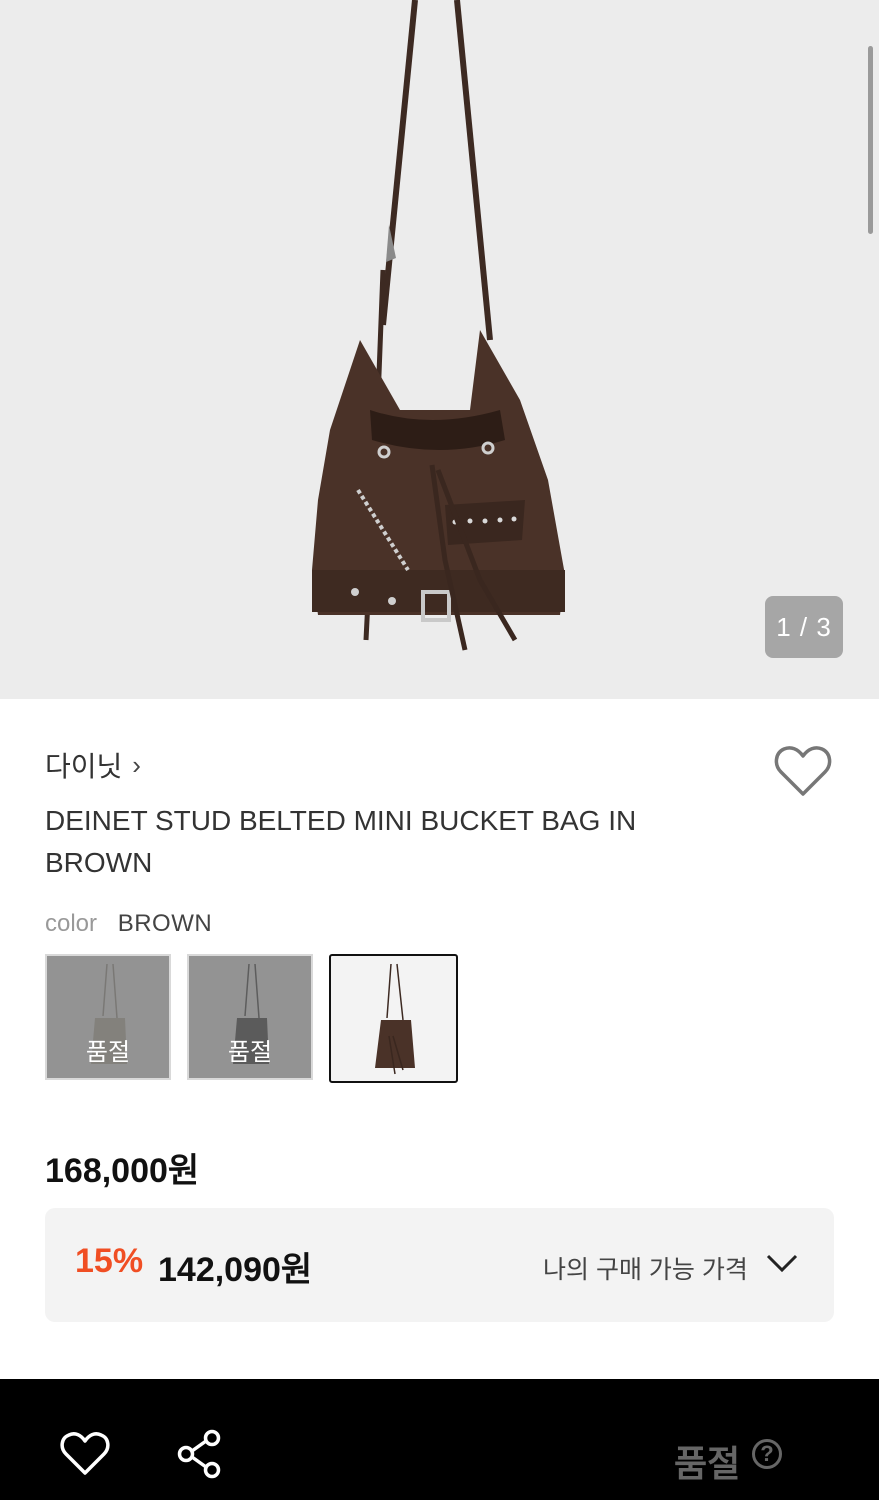 The image size is (879, 1500). What do you see at coordinates (85, 1454) in the screenshot?
I see `heart-icon` at bounding box center [85, 1454].